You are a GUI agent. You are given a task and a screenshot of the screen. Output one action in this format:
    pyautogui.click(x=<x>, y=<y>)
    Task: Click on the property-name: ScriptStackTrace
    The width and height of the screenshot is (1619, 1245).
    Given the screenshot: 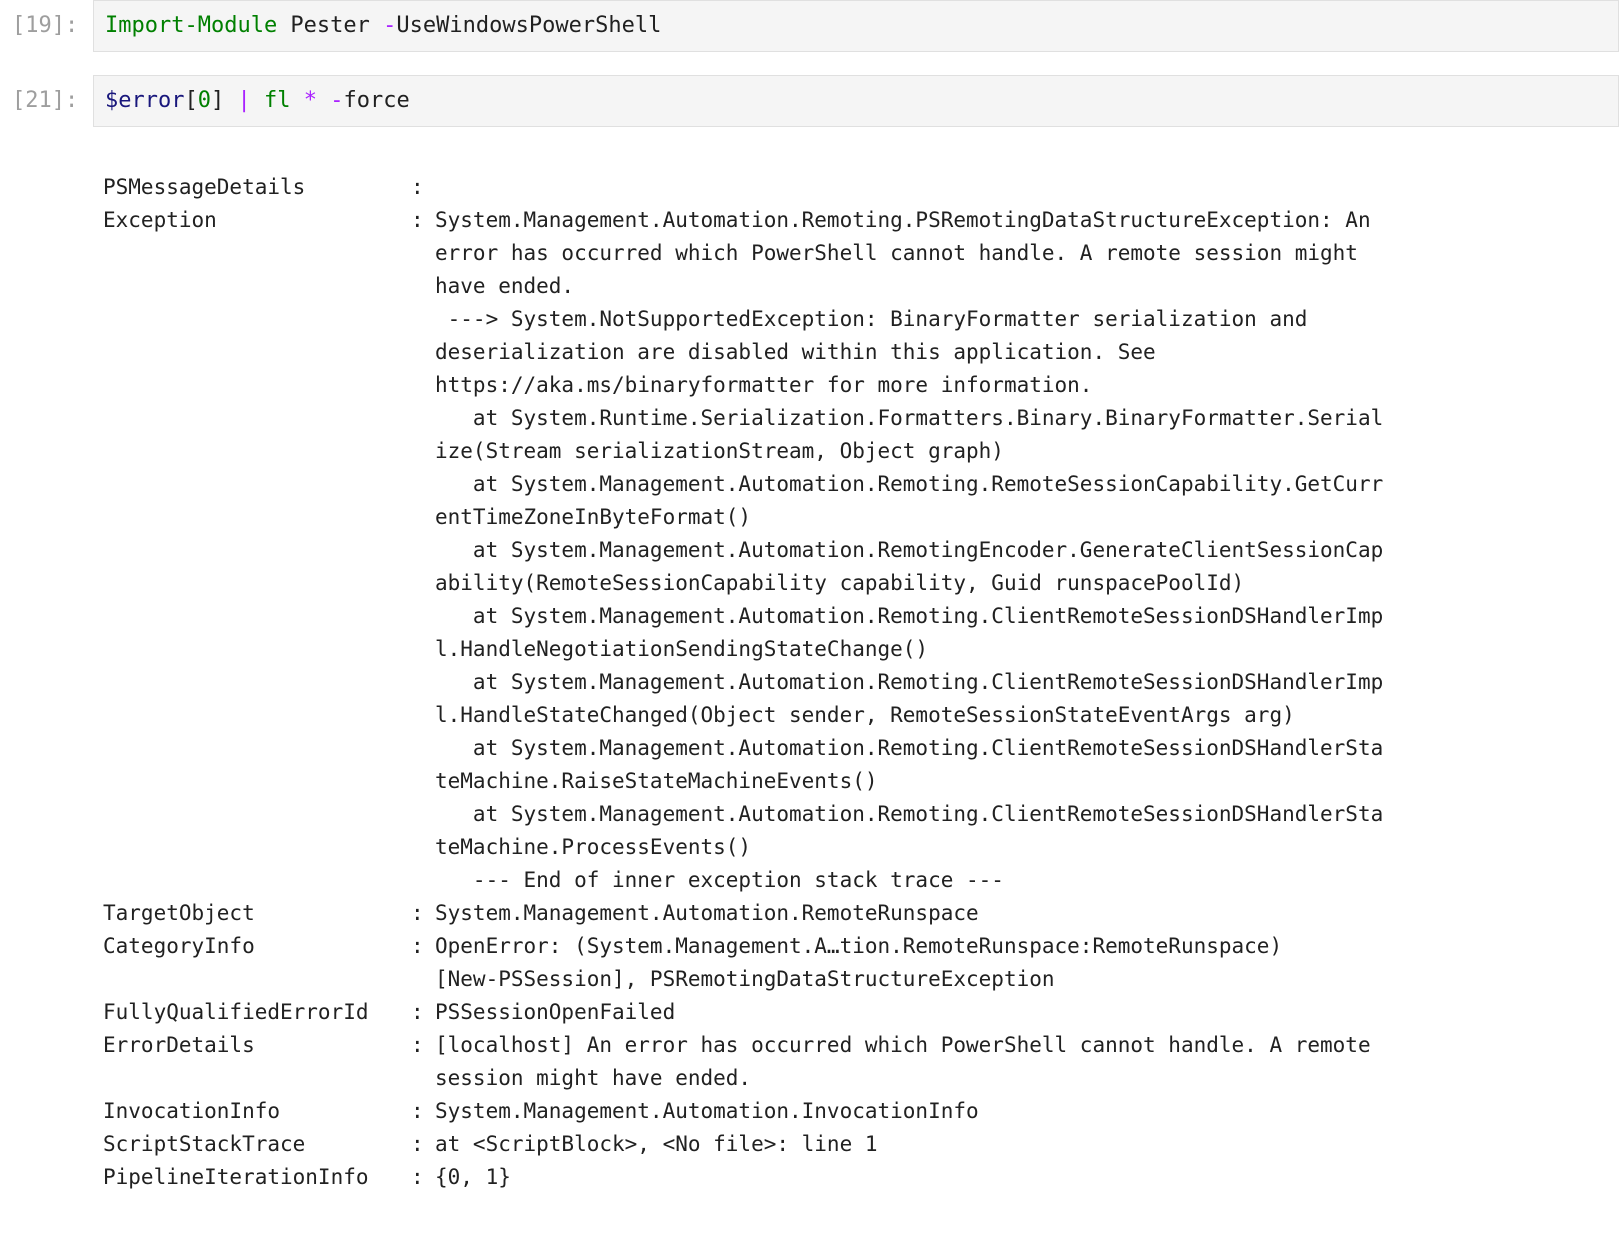 What is the action you would take?
    pyautogui.click(x=204, y=1144)
    